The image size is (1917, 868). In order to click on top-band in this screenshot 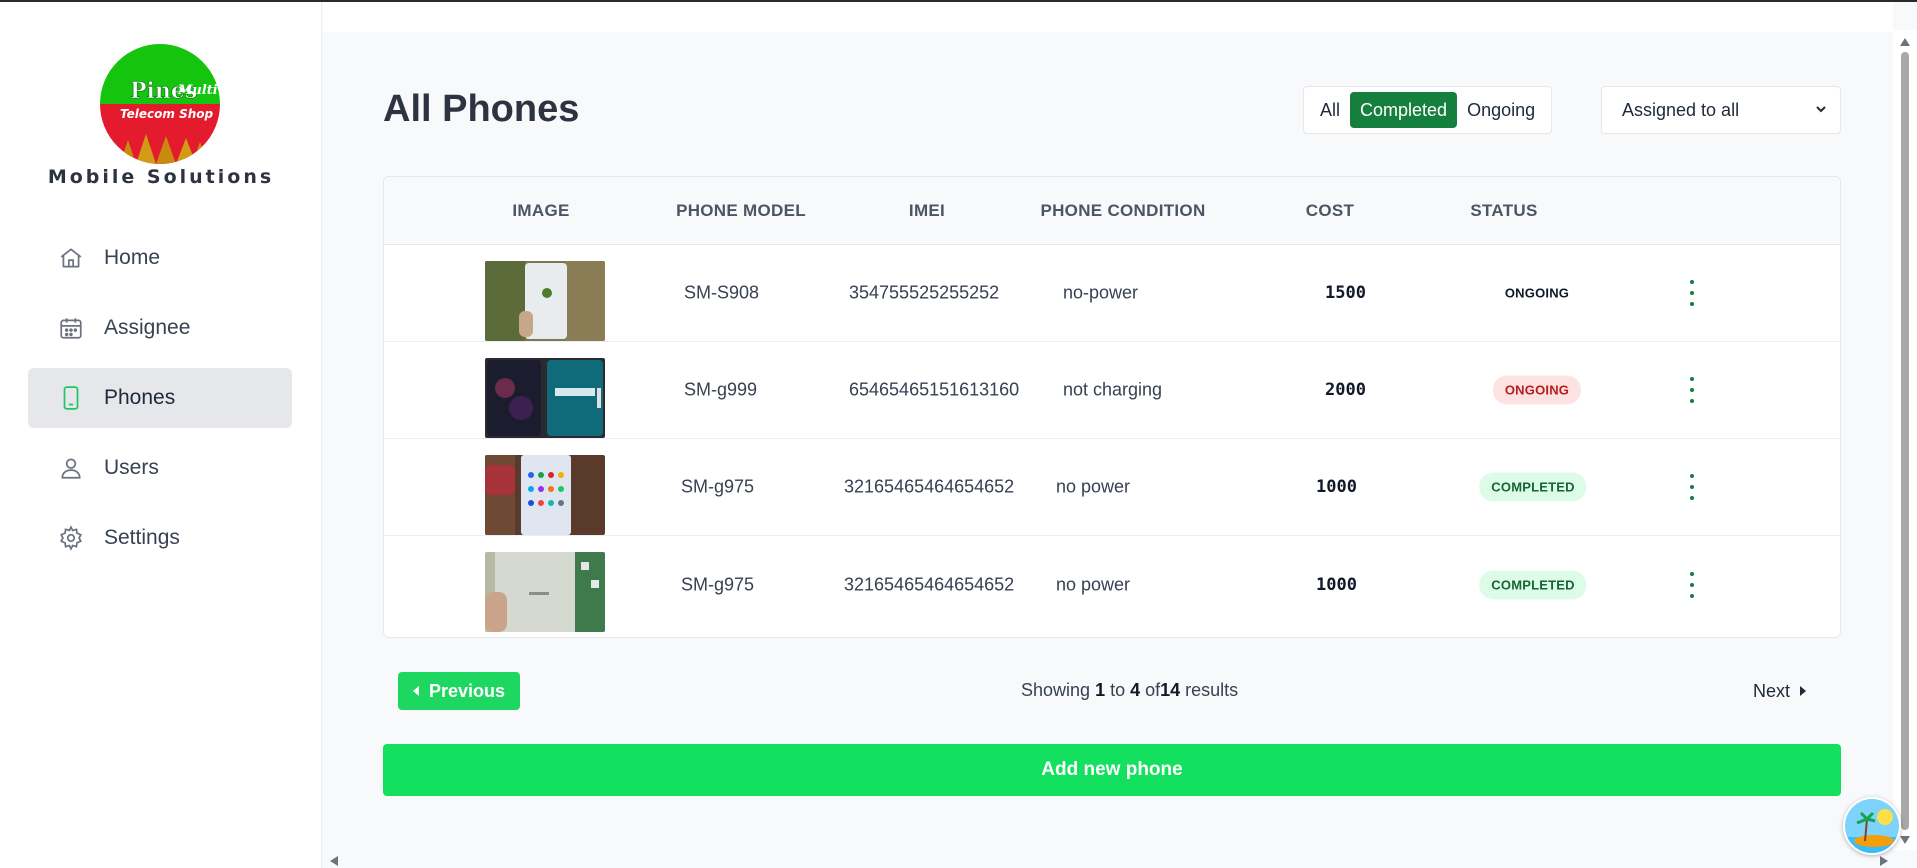, I will do `click(1108, 17)`.